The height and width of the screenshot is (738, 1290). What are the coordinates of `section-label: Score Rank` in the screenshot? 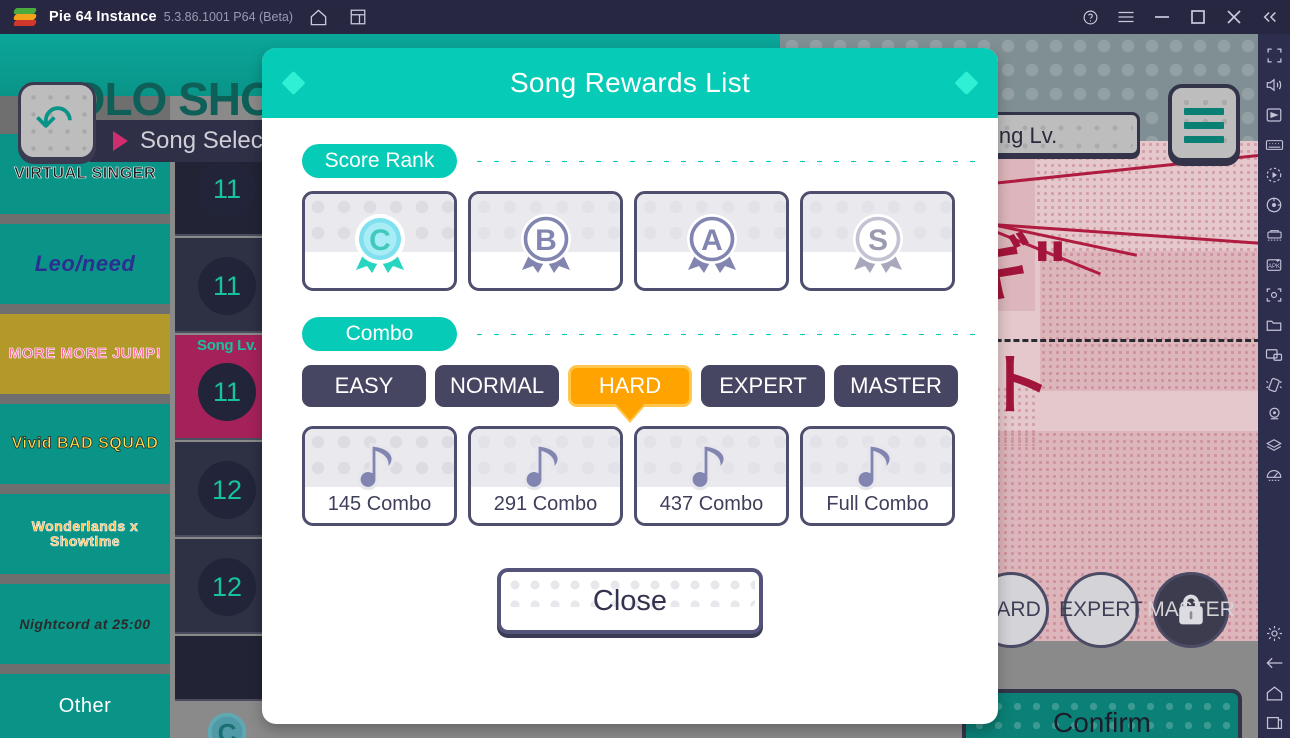 It's located at (379, 161).